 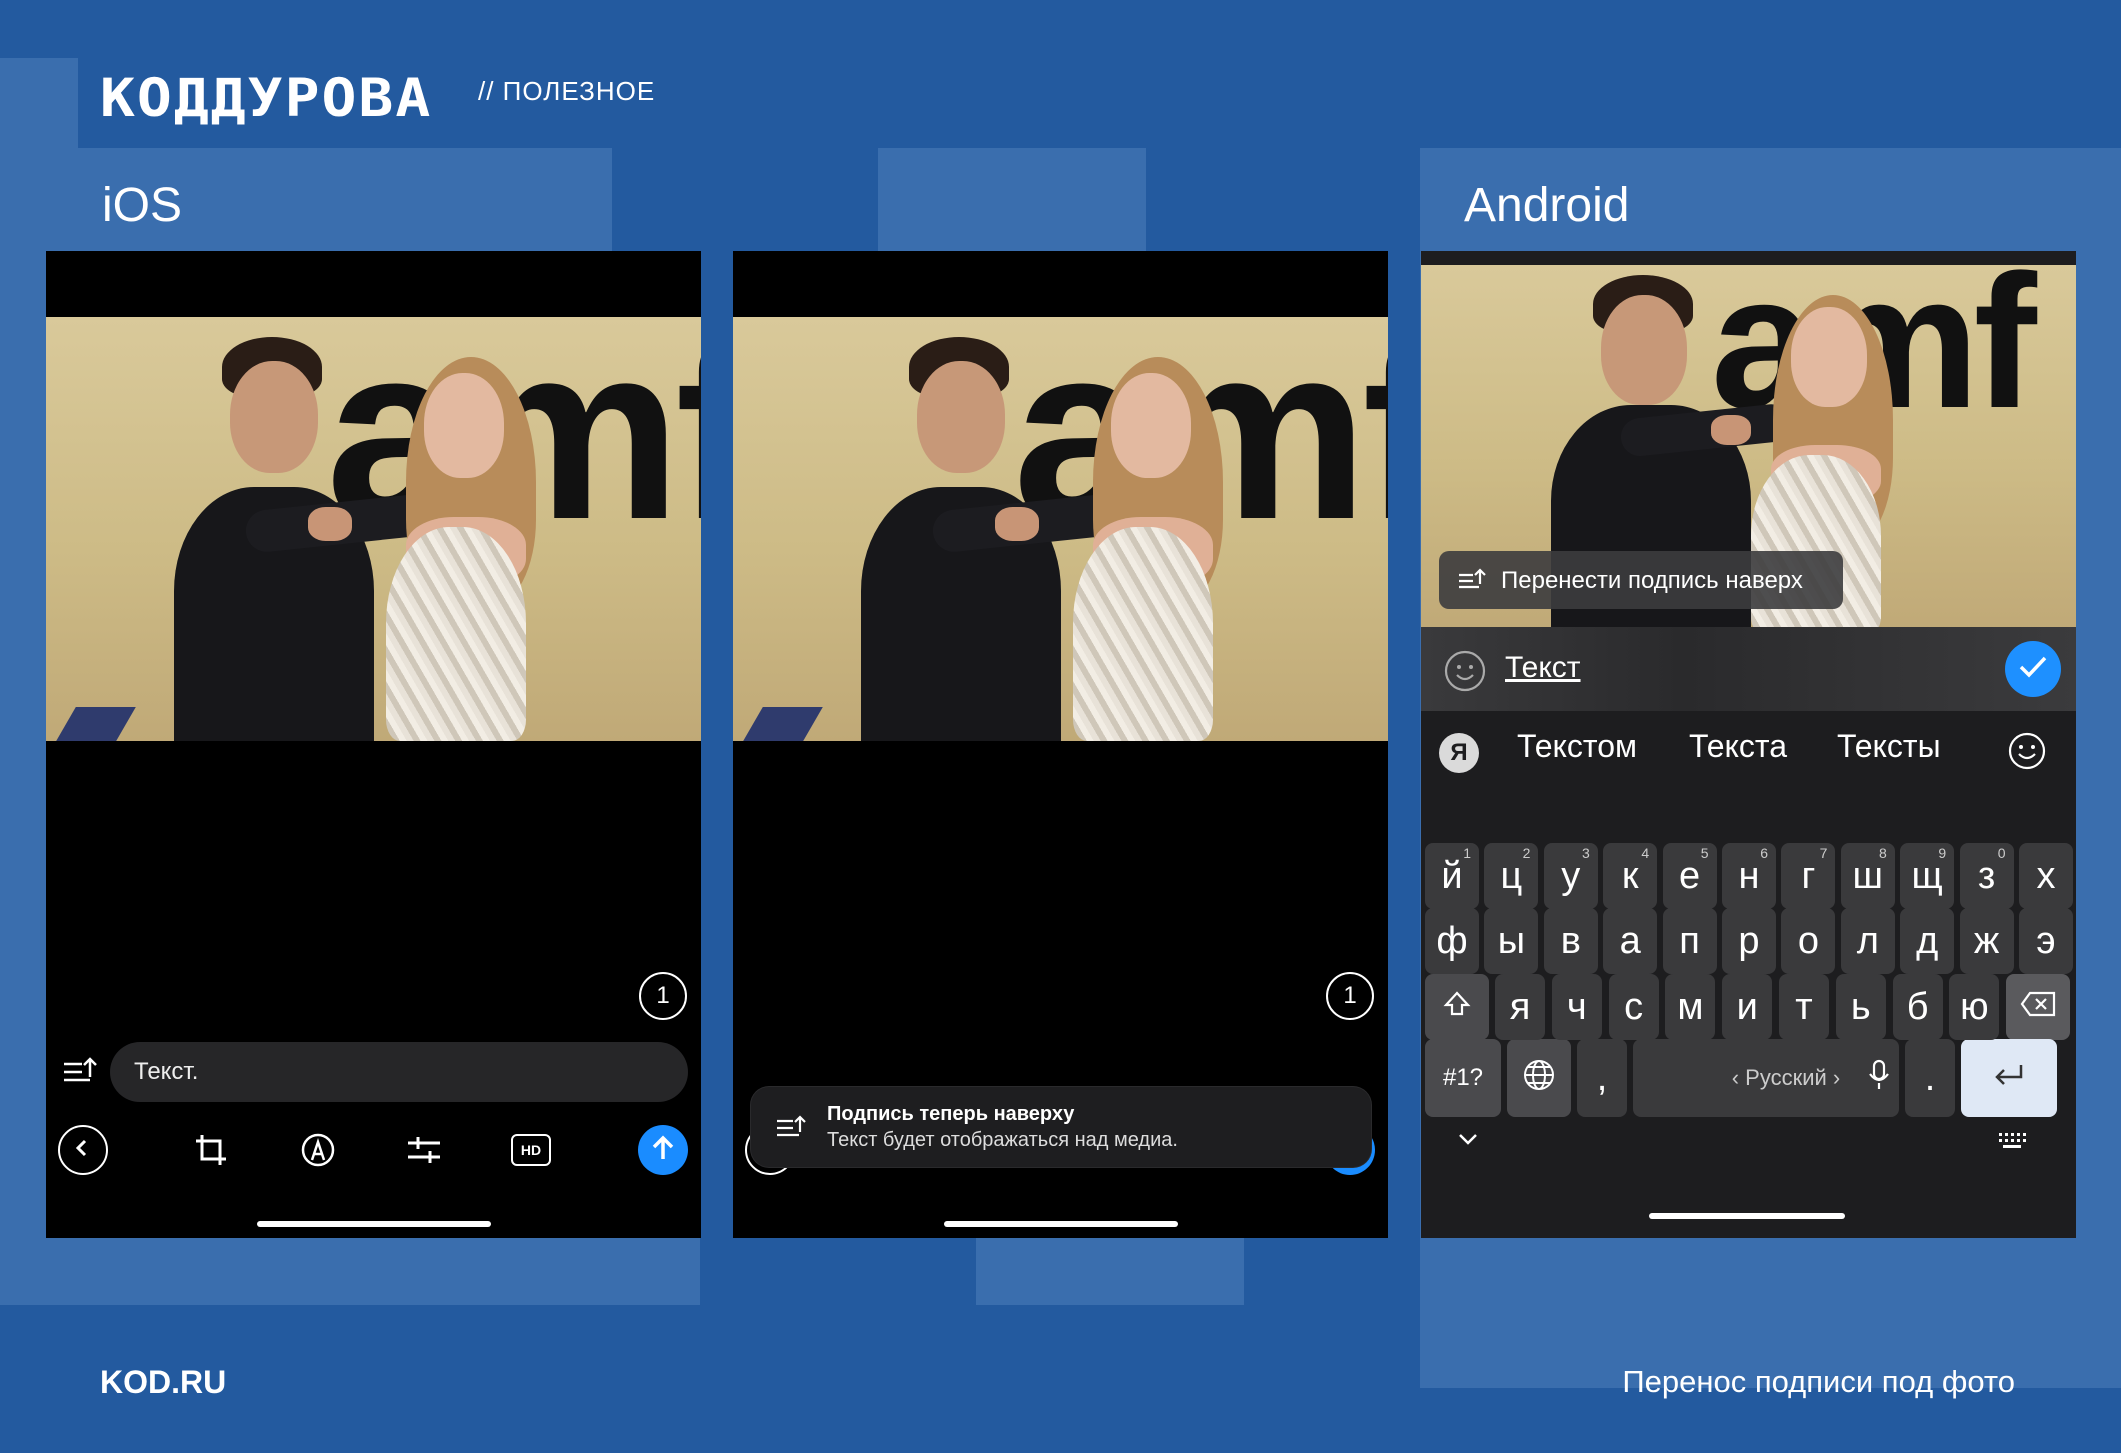 I want to click on send-button, so click(x=663, y=1150).